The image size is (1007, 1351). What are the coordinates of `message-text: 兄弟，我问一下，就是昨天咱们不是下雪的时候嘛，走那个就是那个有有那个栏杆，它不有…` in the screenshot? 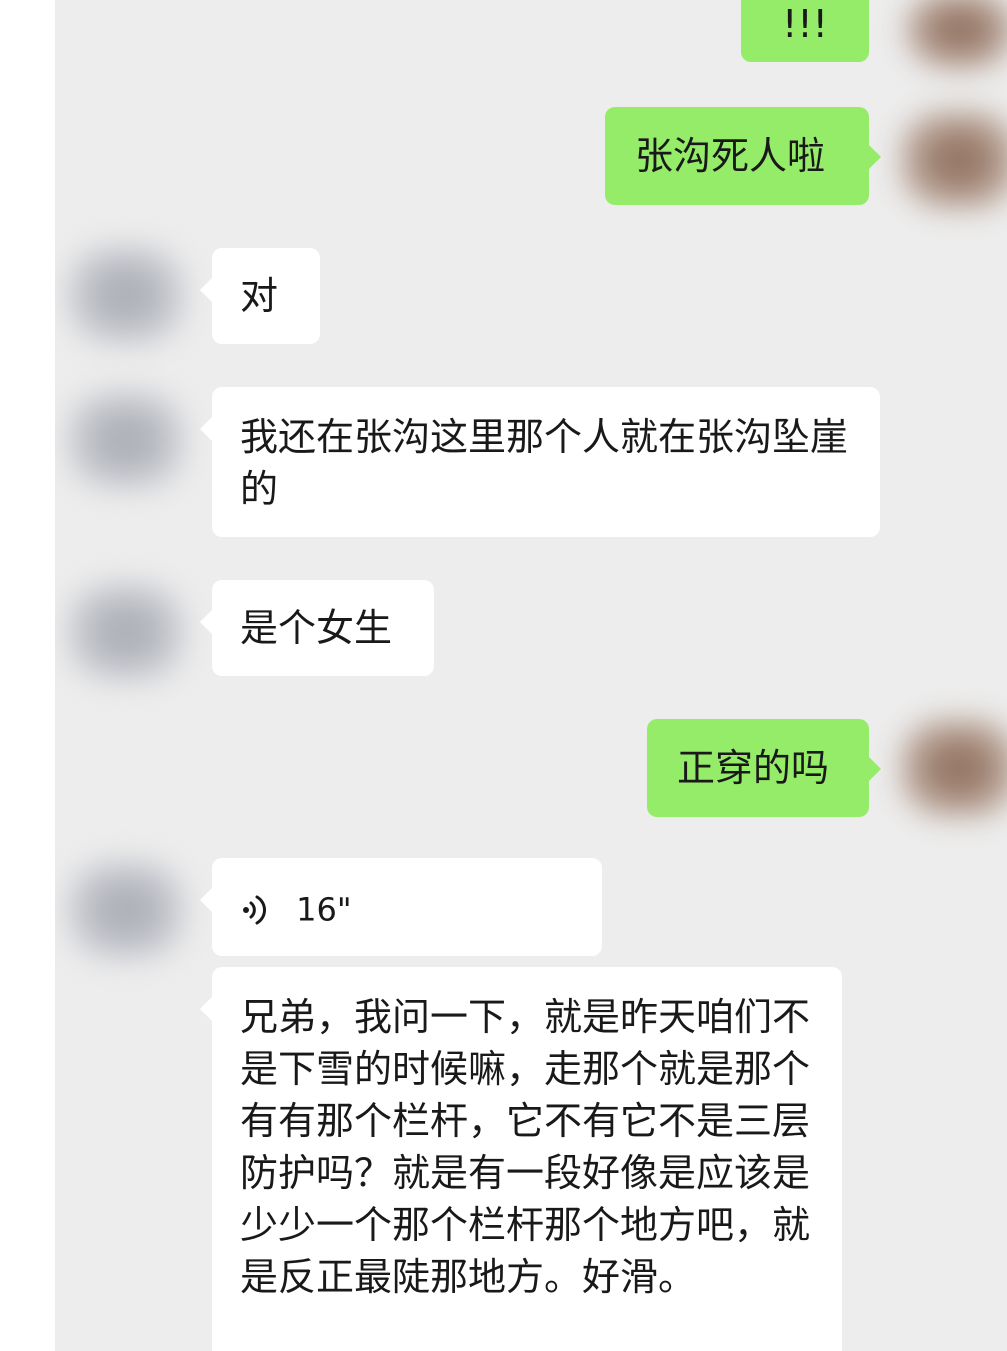 It's located at (525, 1147).